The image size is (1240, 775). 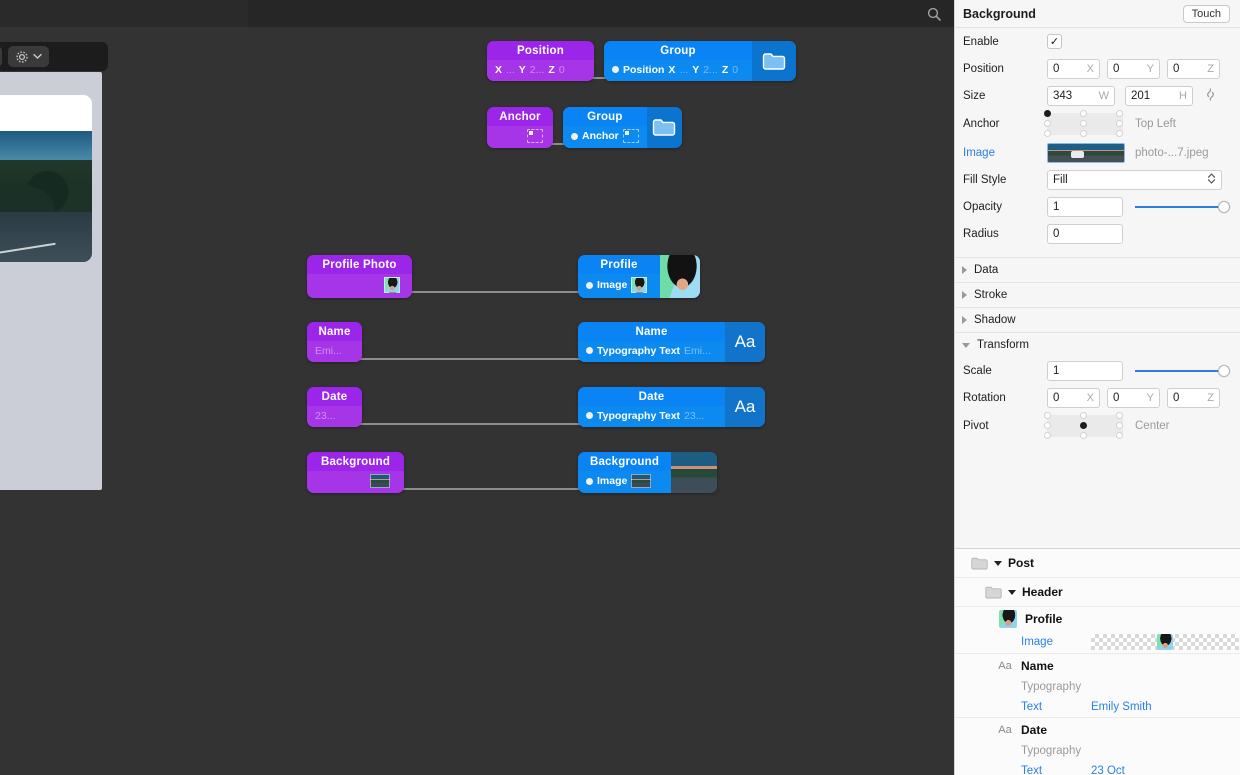 I want to click on node-group-position: Group Position X ... Y 2... Z 0, so click(x=700, y=61).